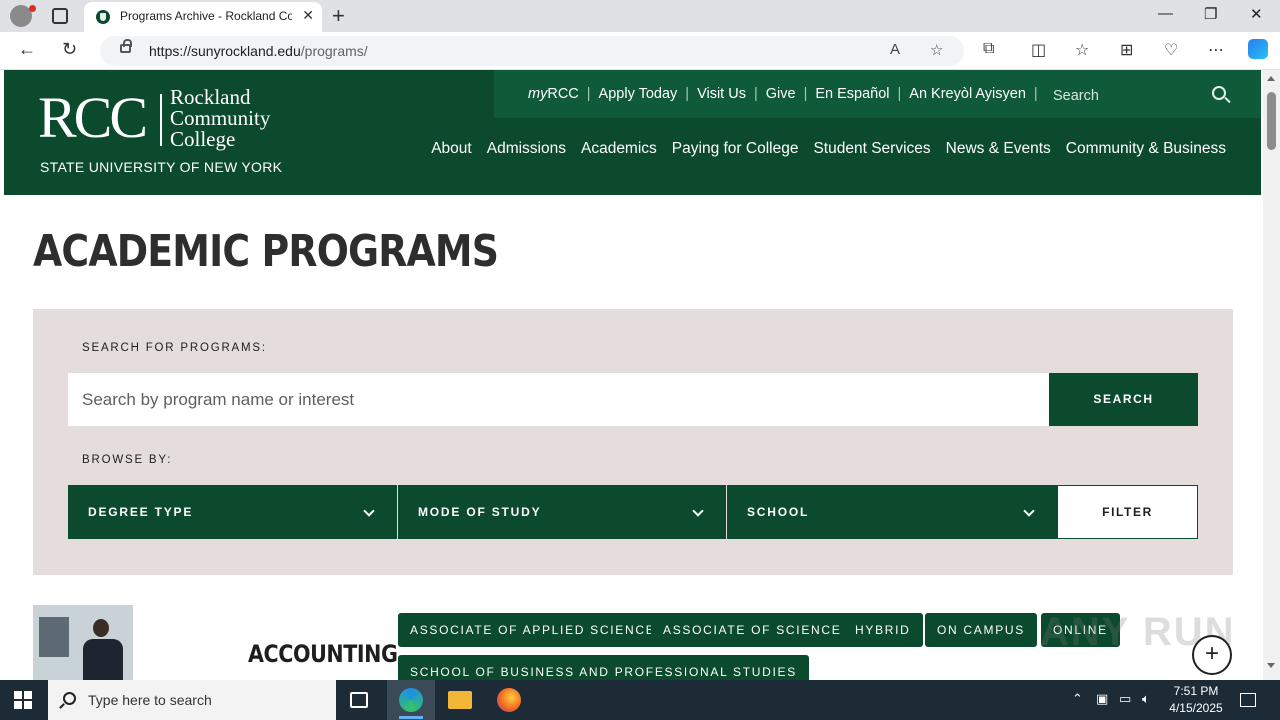 This screenshot has width=1280, height=720. What do you see at coordinates (1248, 700) in the screenshot?
I see `notifications-icon` at bounding box center [1248, 700].